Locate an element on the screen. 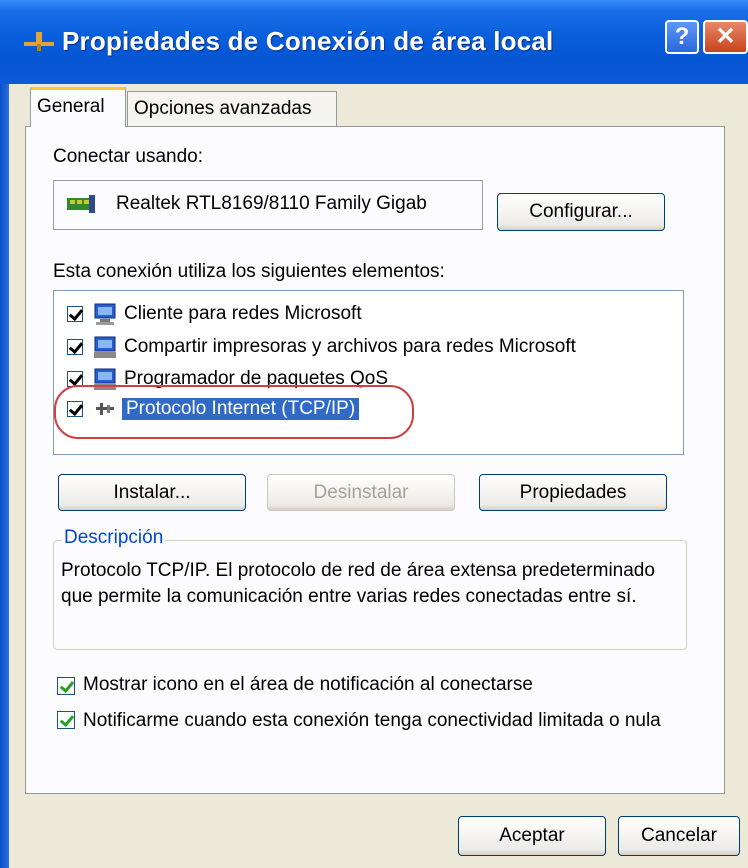  uninstall-button: Desinstalar is located at coordinates (361, 492).